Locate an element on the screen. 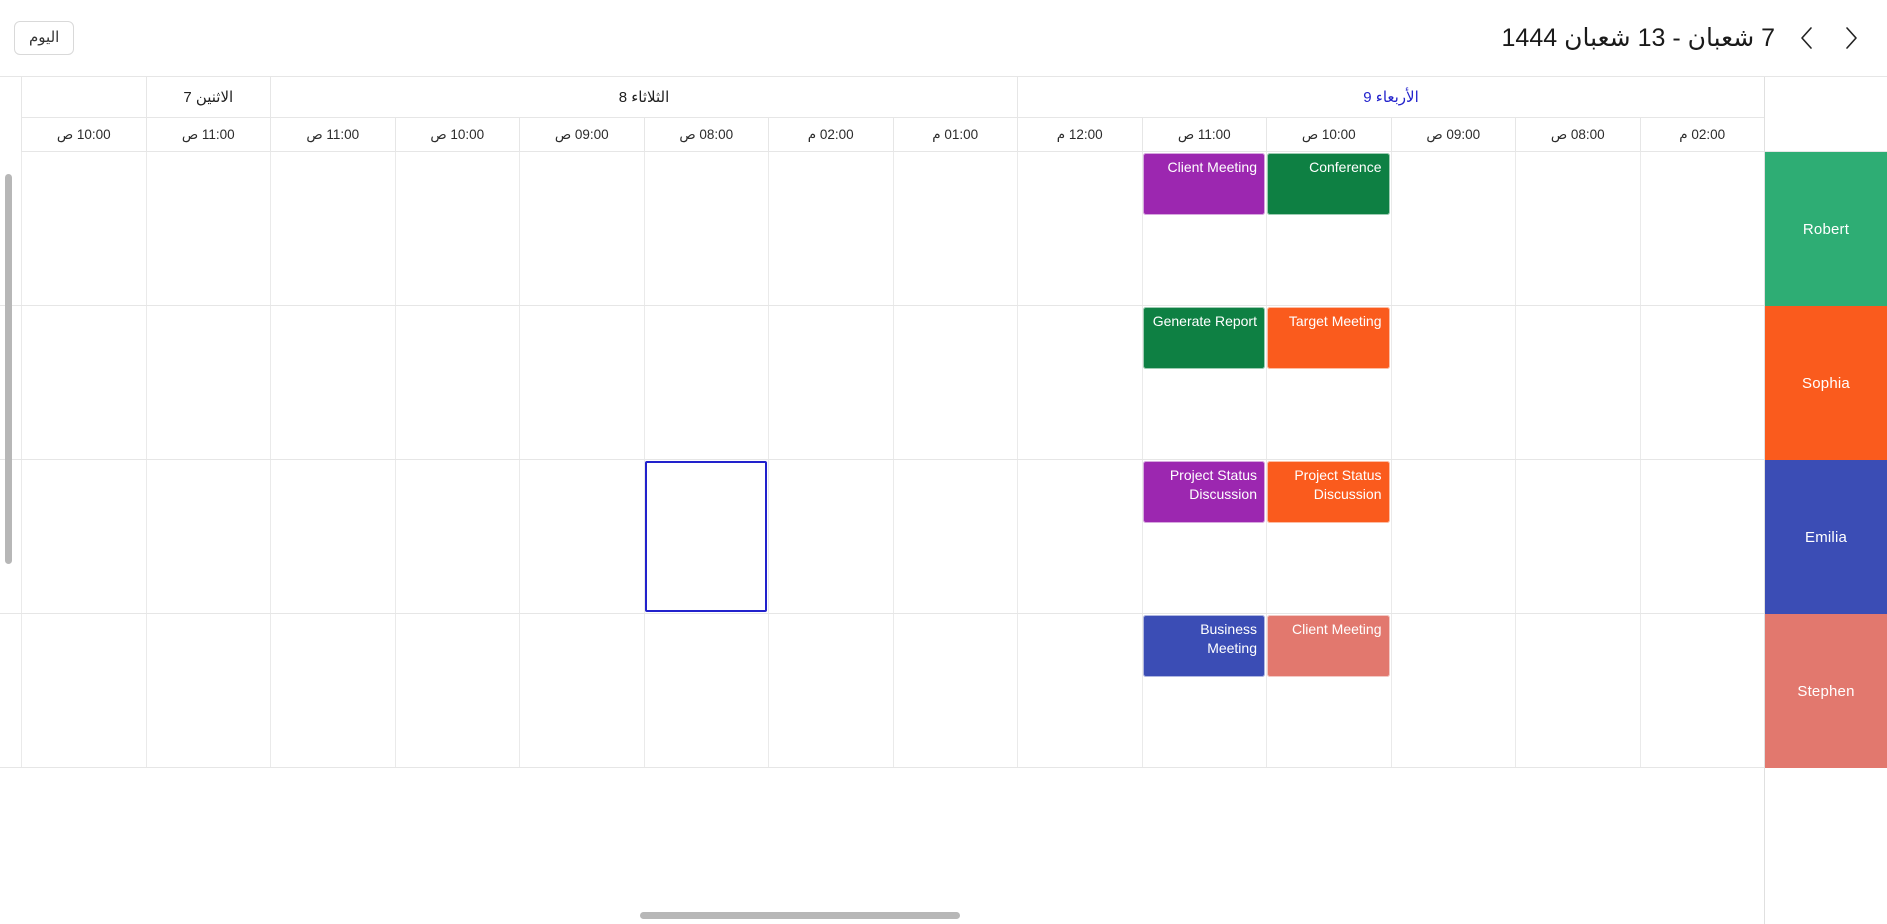 The image size is (1887, 924). event-block: Business Meeting is located at coordinates (1203, 646).